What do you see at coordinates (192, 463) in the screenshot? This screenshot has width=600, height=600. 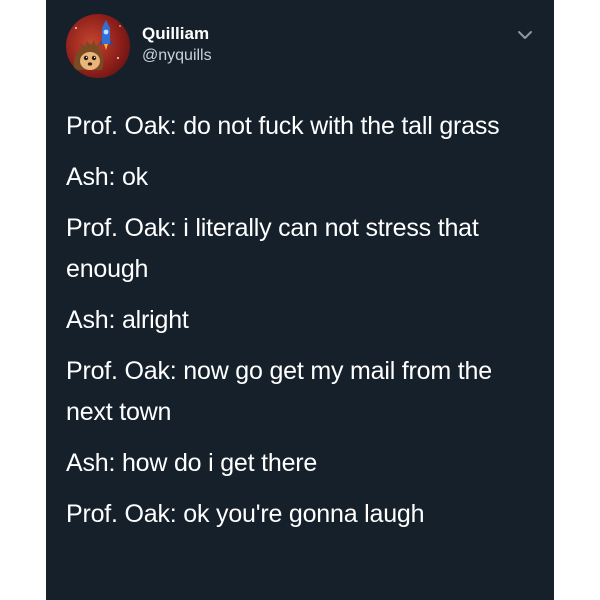 I see `tweet-line: Ash: how do i get there` at bounding box center [192, 463].